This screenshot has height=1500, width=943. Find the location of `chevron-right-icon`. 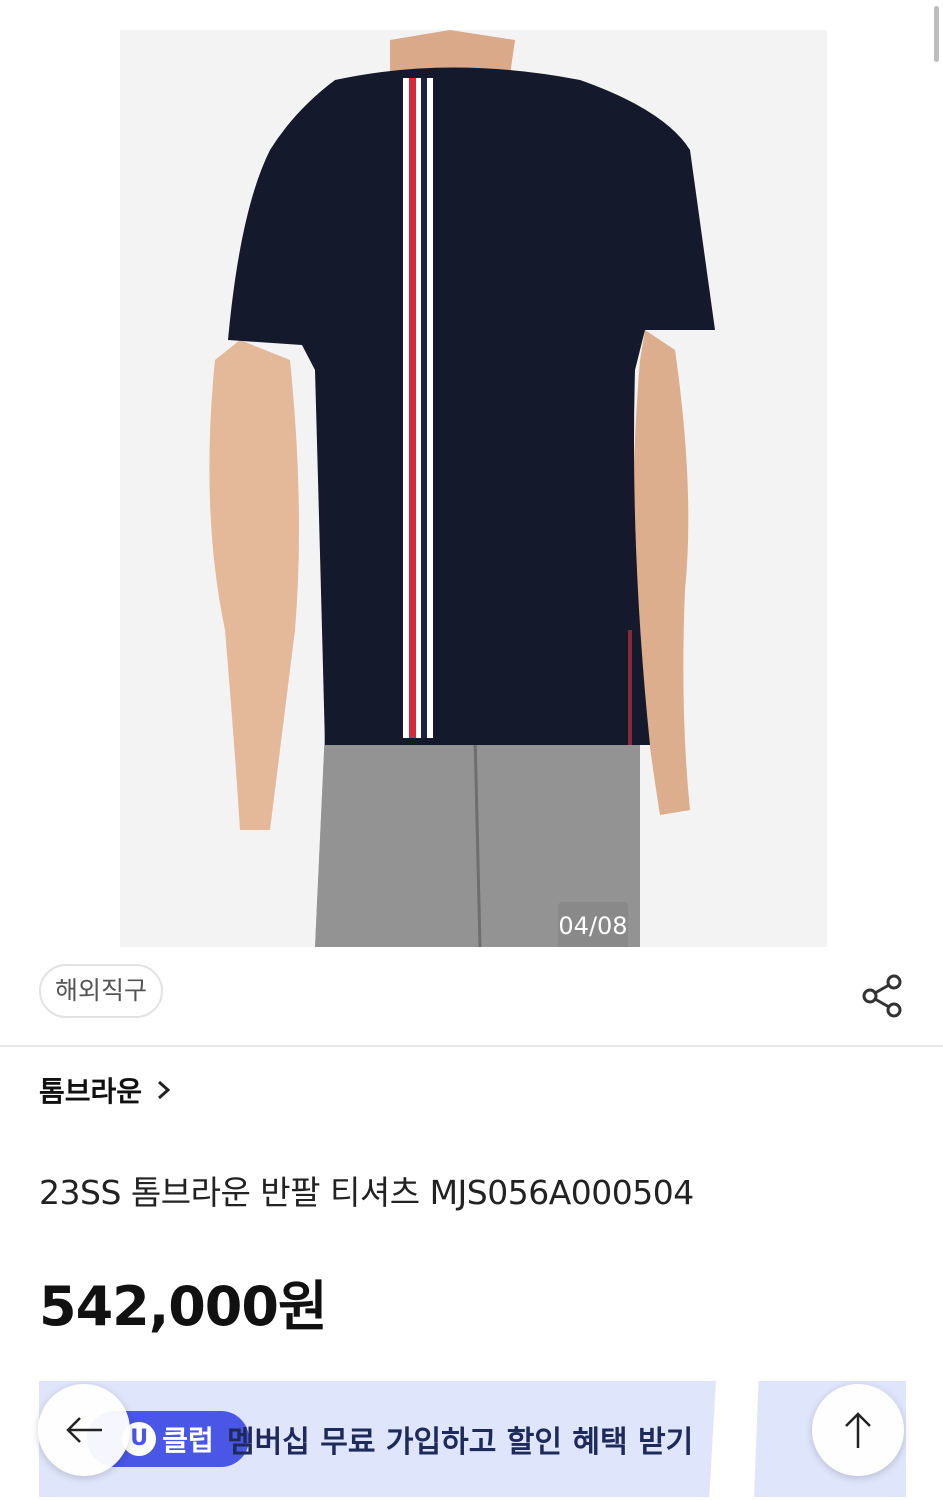

chevron-right-icon is located at coordinates (164, 1090).